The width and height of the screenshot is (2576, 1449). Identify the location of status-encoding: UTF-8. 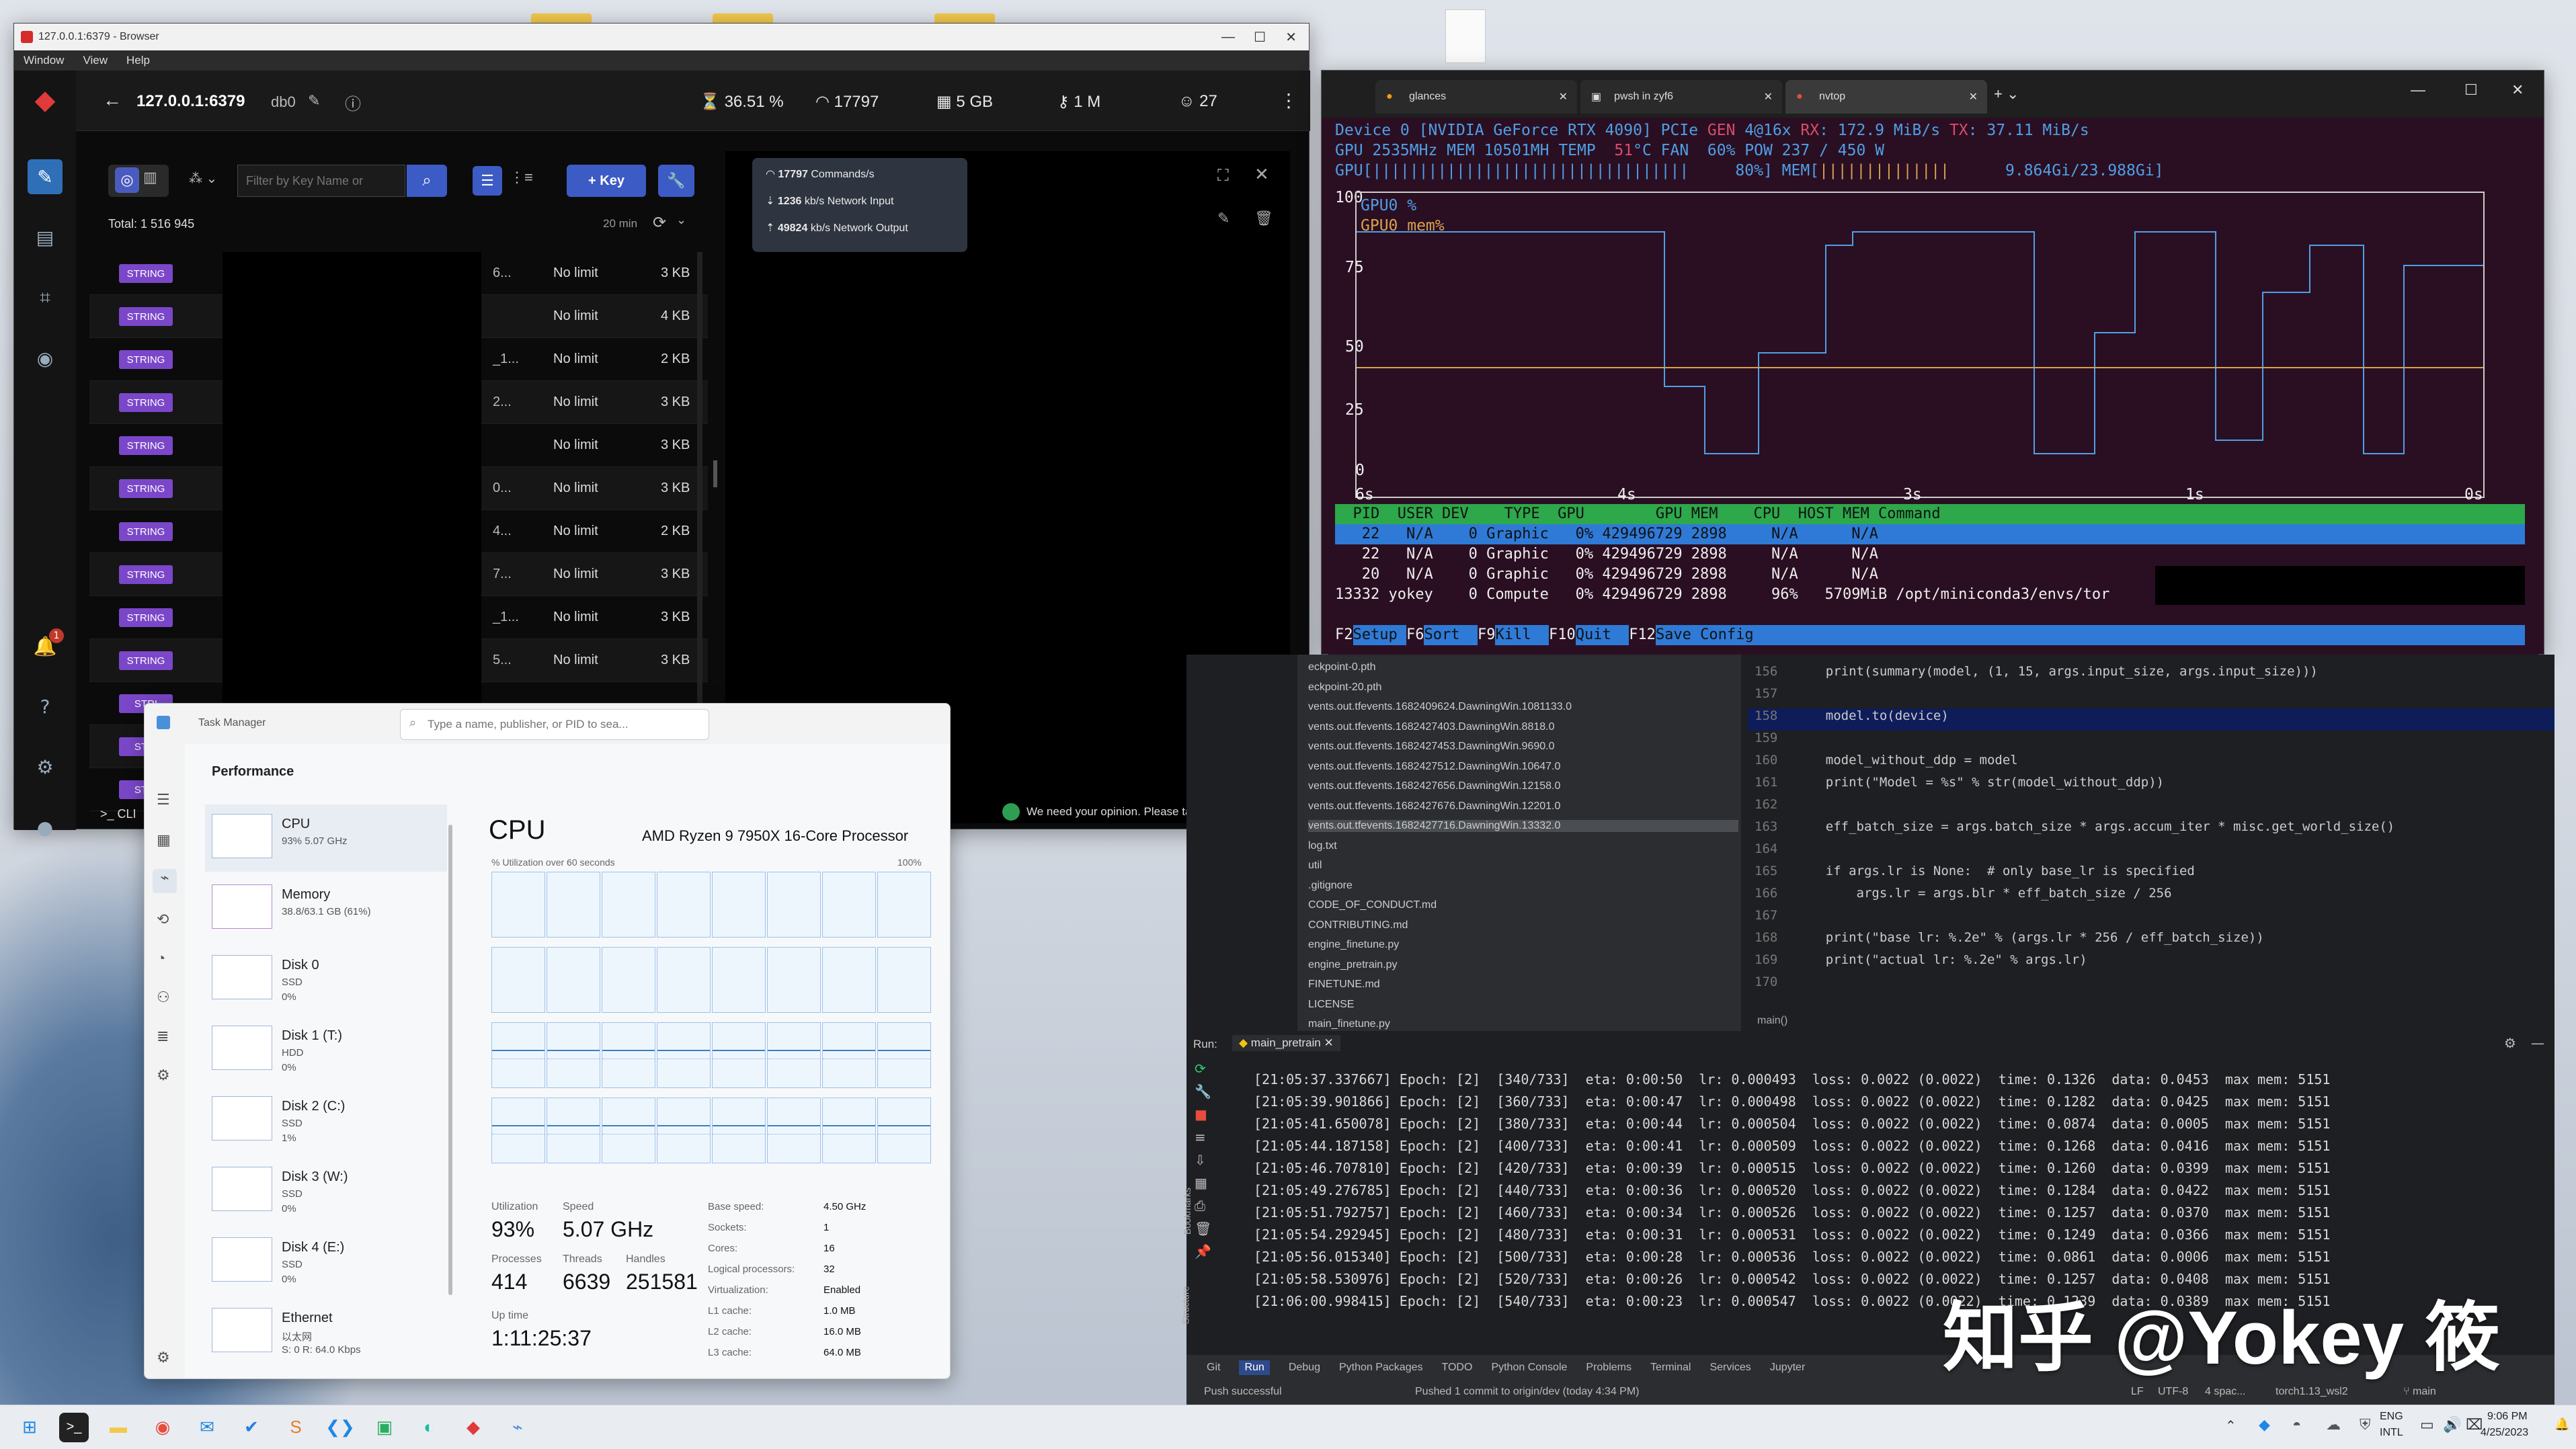
(2173, 1392).